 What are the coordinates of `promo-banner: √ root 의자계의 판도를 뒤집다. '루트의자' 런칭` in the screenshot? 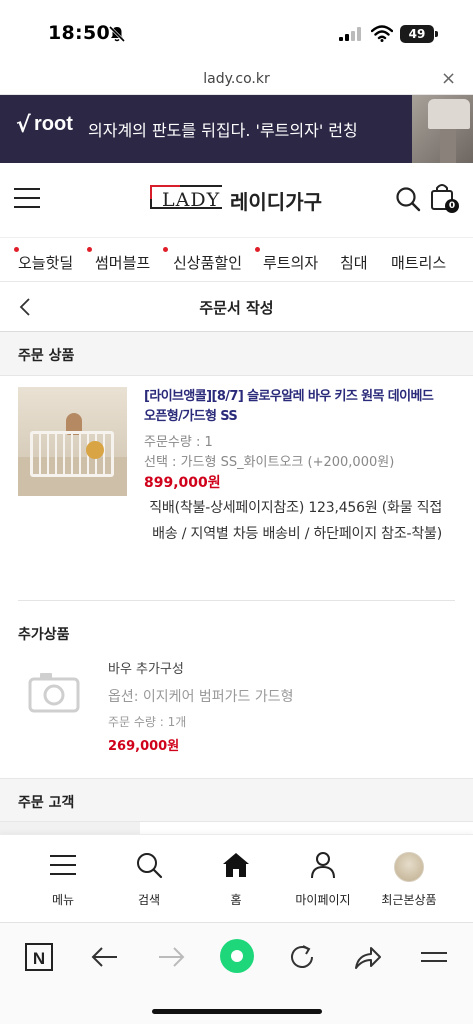 It's located at (236, 129).